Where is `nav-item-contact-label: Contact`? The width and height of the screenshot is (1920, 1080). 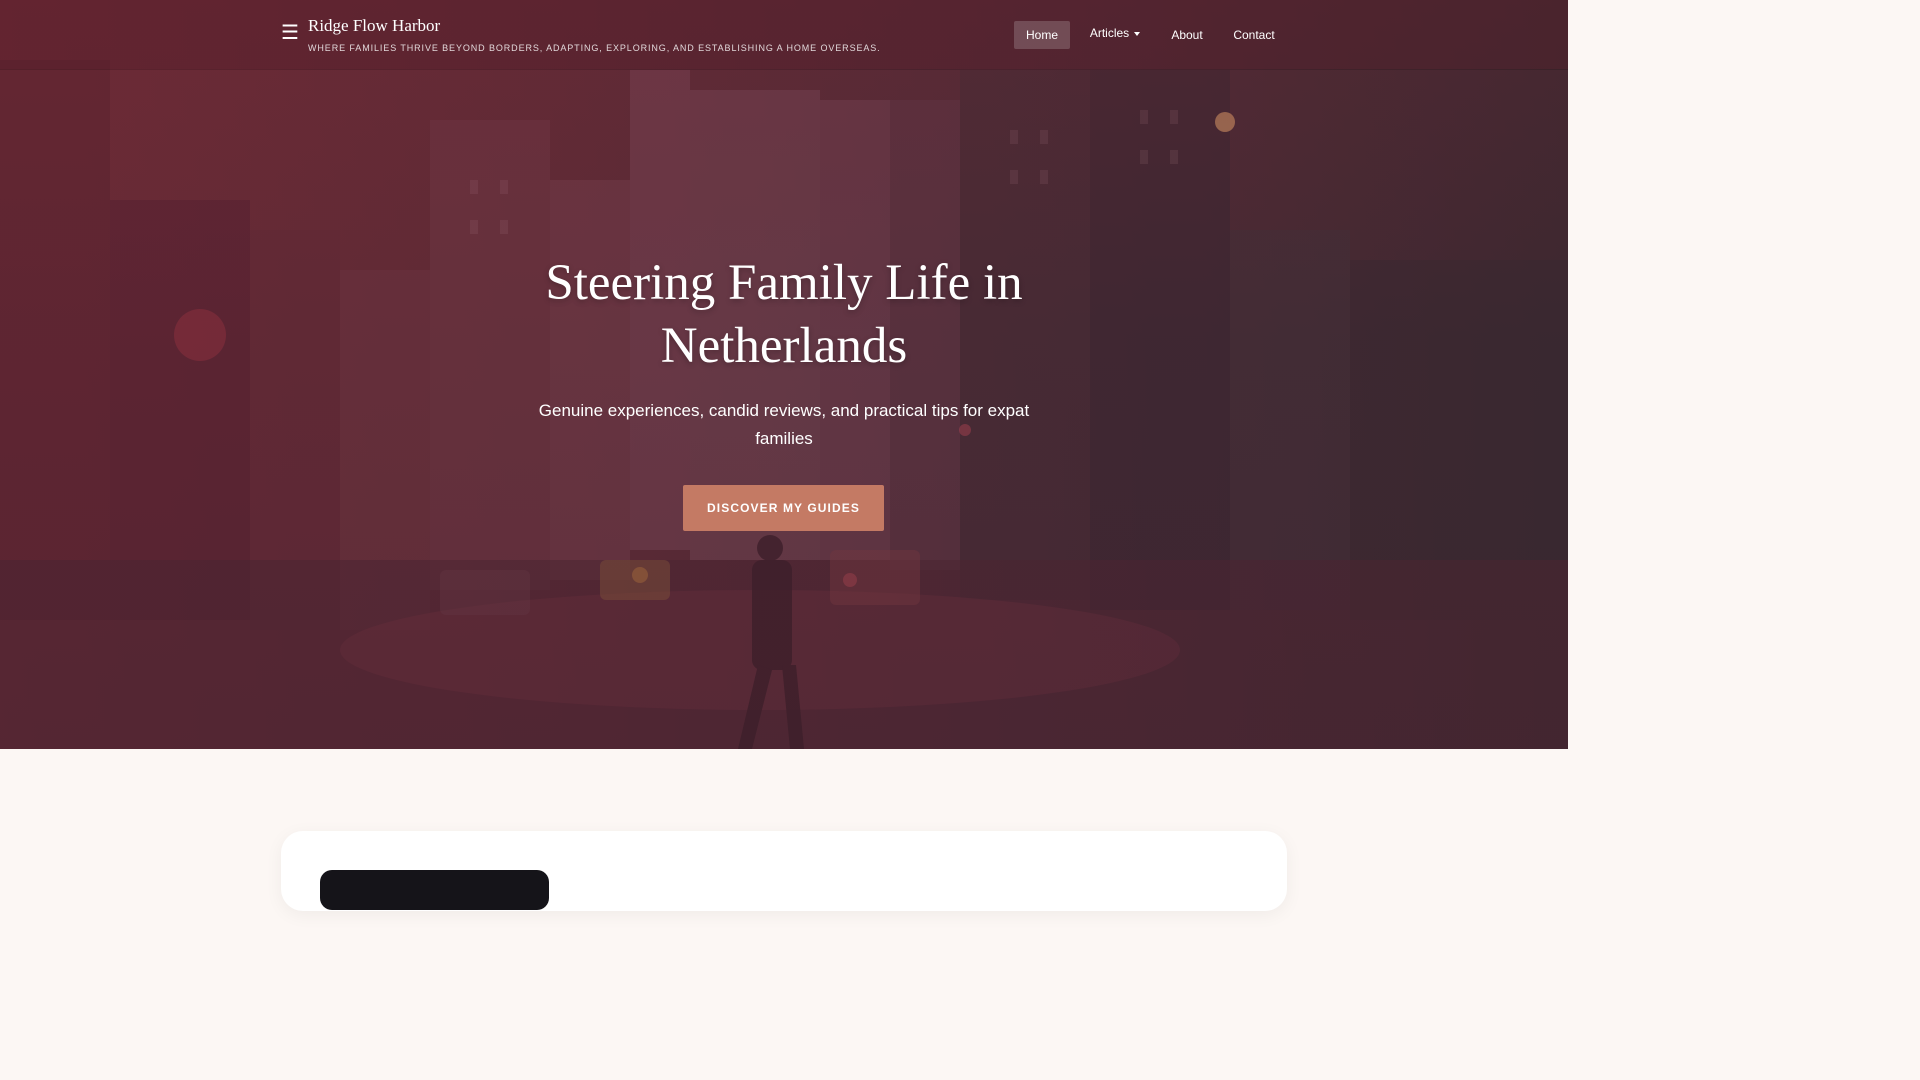 nav-item-contact-label: Contact is located at coordinates (1254, 35).